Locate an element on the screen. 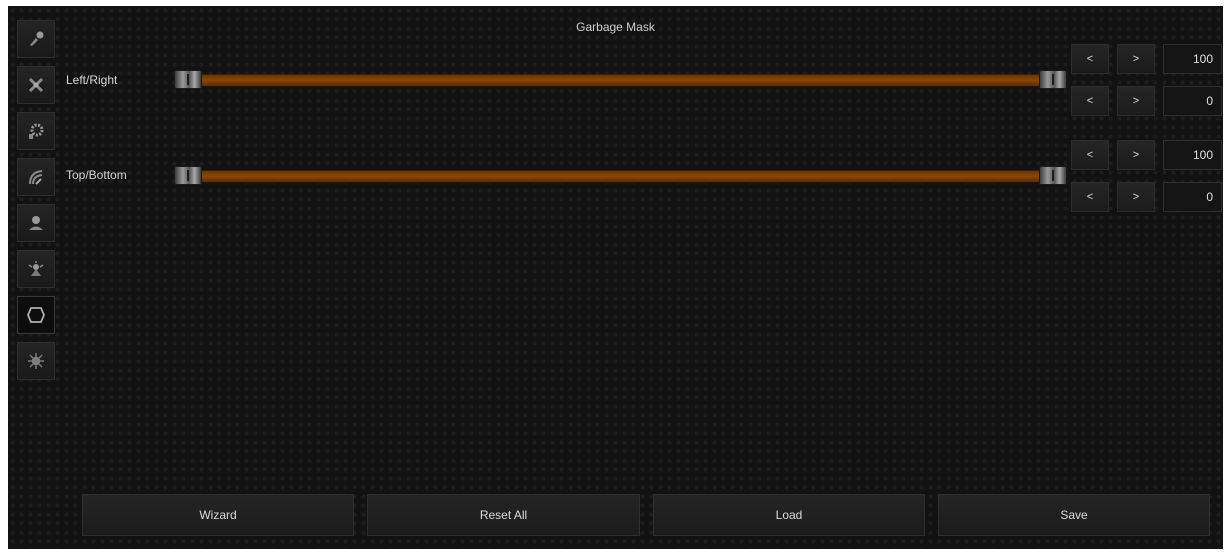 The image size is (1231, 555). wizard-button: Wizard is located at coordinates (218, 515).